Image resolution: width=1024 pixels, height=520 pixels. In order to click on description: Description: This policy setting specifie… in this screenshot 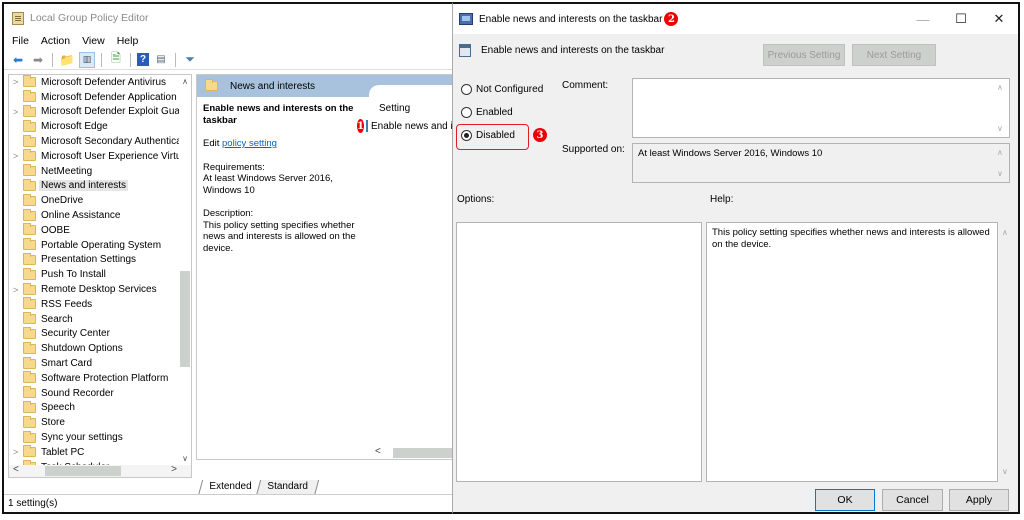, I will do `click(283, 231)`.